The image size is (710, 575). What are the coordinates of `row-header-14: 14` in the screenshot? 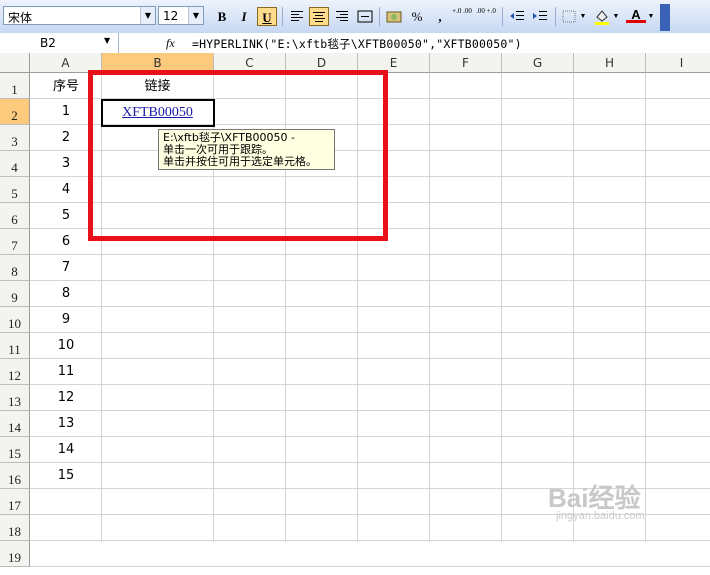 It's located at (15, 424).